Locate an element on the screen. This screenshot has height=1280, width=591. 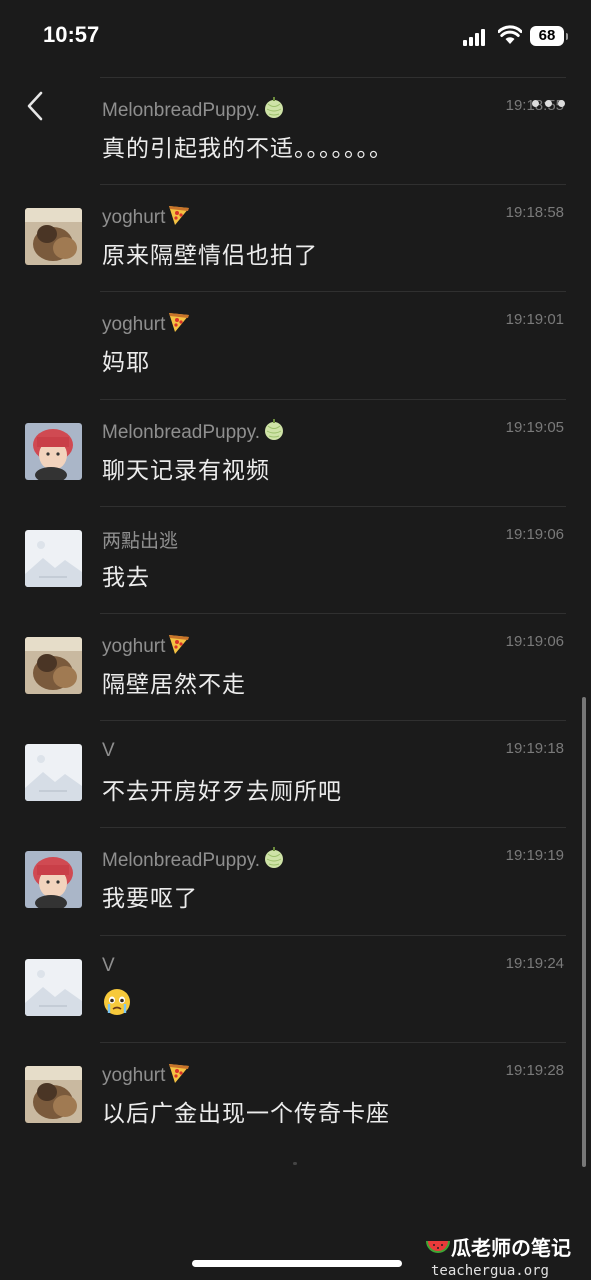
message-text: 聊天记录有视频 is located at coordinates (186, 470).